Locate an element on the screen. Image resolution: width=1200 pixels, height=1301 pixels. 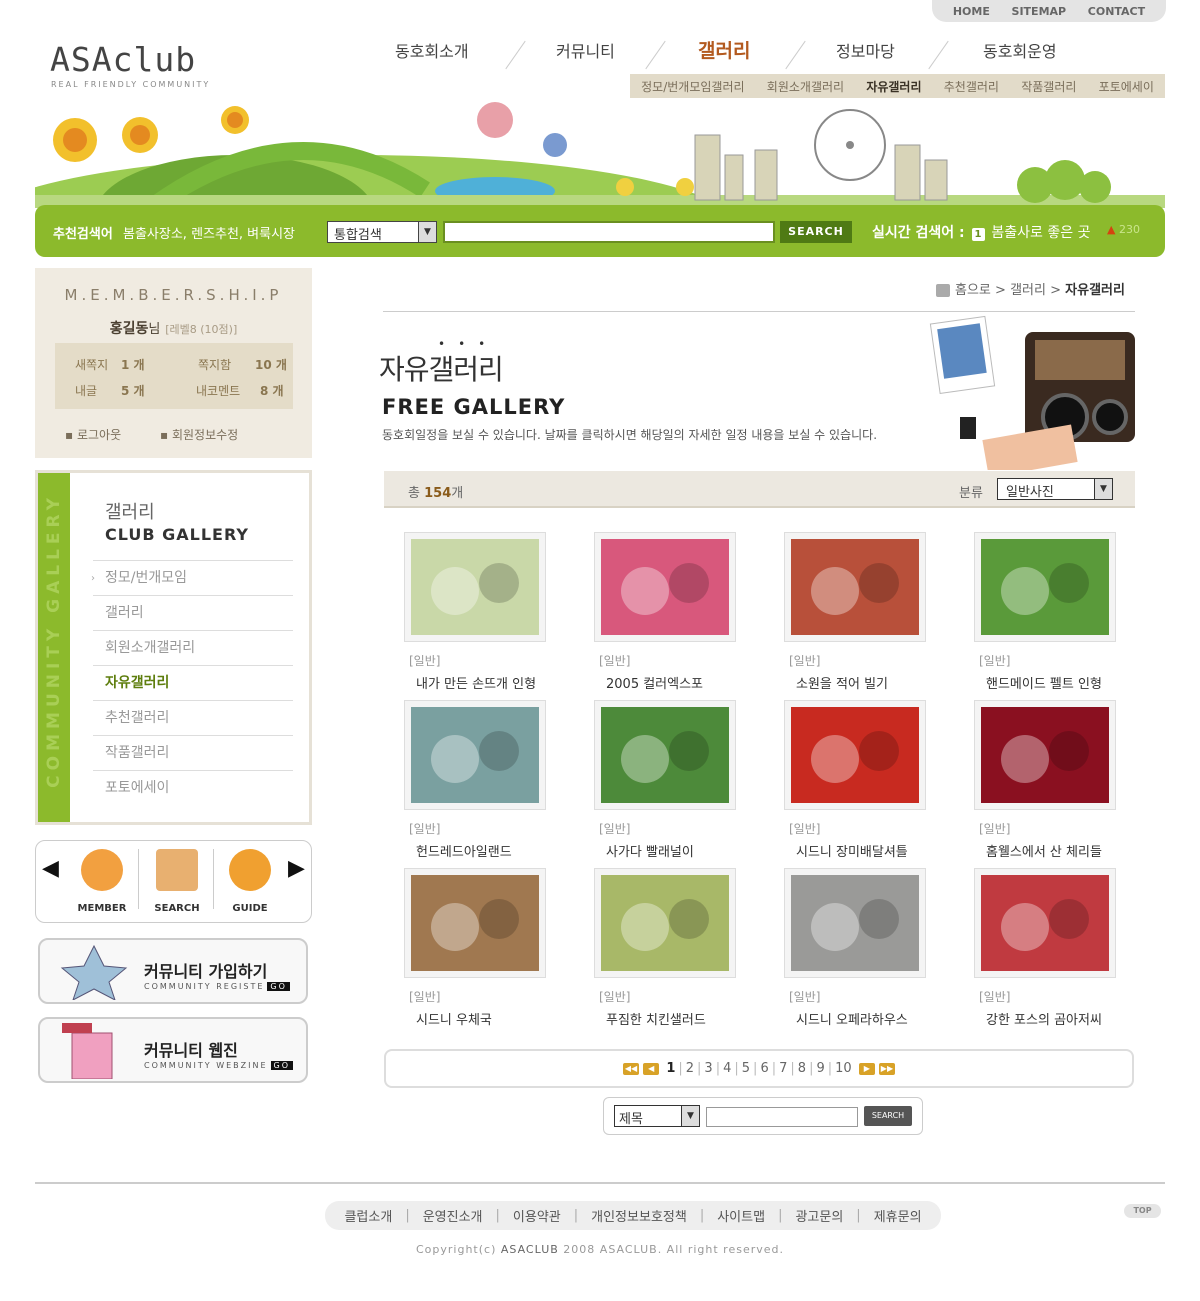
page-number: 2 is located at coordinates (690, 1068).